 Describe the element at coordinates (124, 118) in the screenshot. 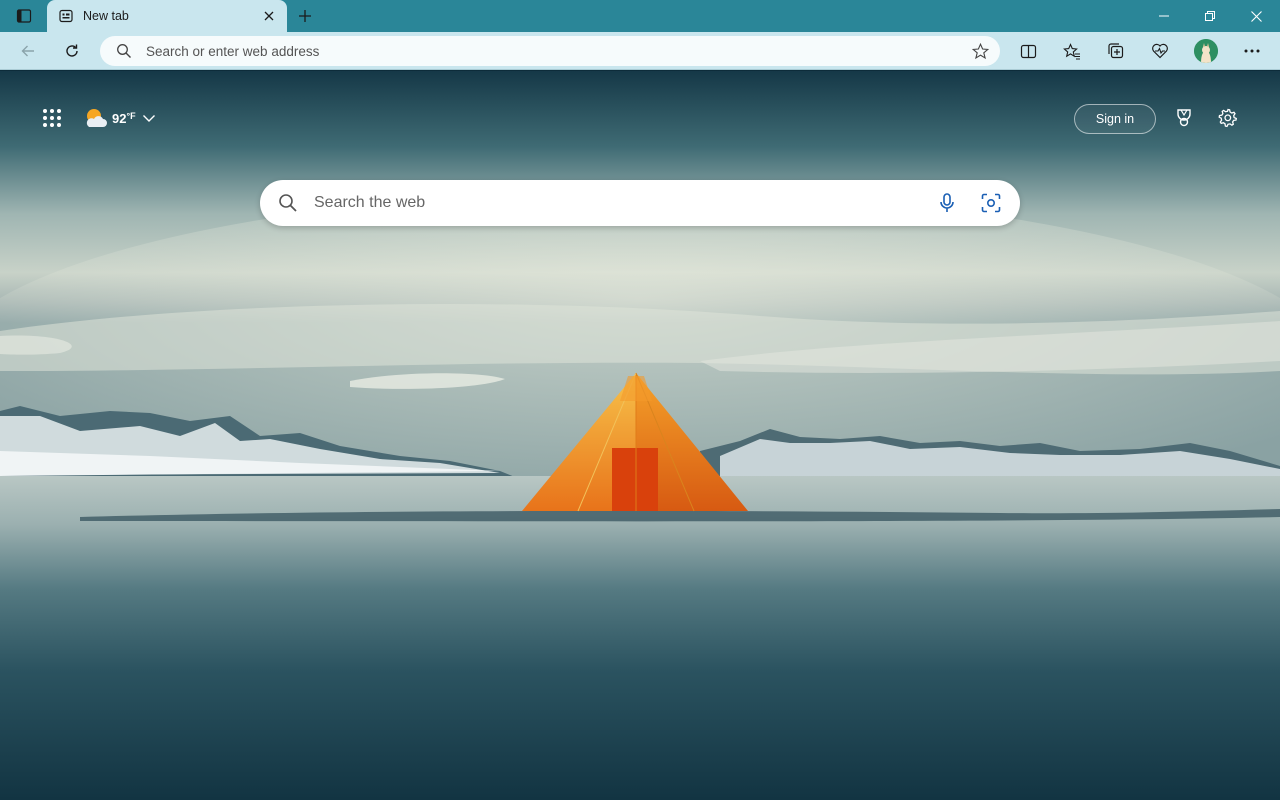

I see `weather-temperature: 92°F` at that location.